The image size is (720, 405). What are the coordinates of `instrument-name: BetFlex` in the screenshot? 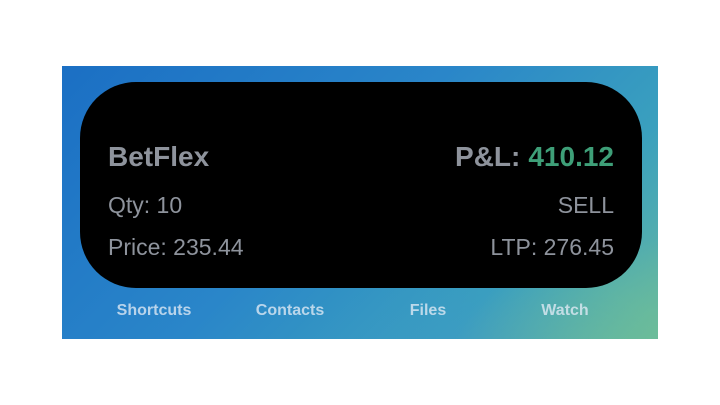 It's located at (159, 156).